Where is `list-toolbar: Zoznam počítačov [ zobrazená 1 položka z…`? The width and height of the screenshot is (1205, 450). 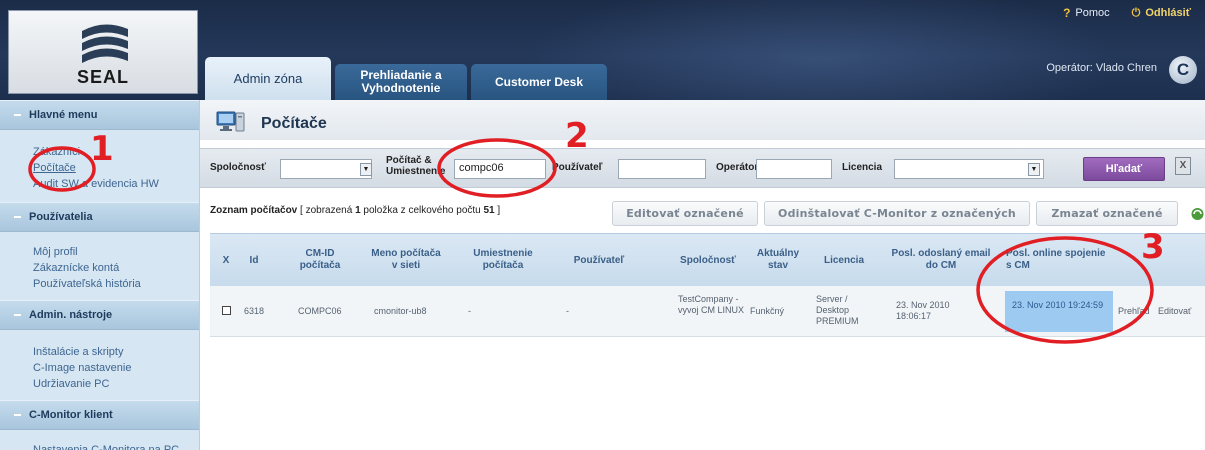
list-toolbar: Zoznam počítačov [ zobrazená 1 položka z… is located at coordinates (702, 213).